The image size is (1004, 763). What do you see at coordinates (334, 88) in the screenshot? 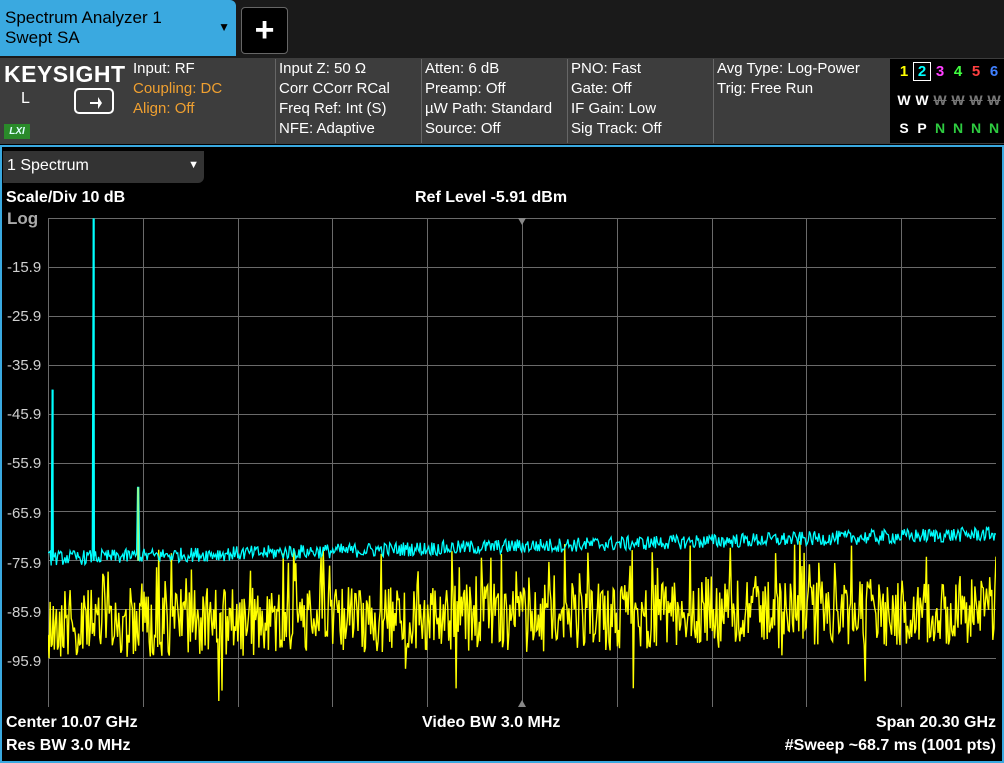
I see `corrections-setting: Corr CCorr RCal` at bounding box center [334, 88].